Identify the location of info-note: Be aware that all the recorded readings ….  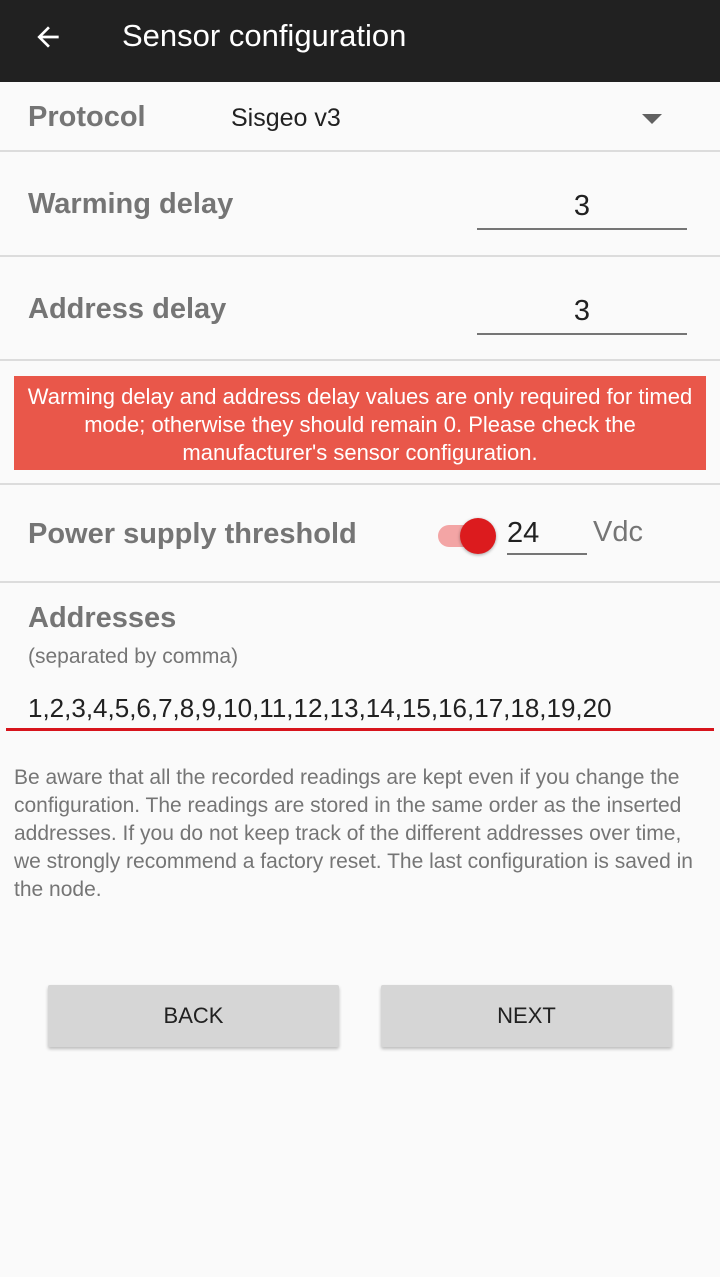
(353, 833).